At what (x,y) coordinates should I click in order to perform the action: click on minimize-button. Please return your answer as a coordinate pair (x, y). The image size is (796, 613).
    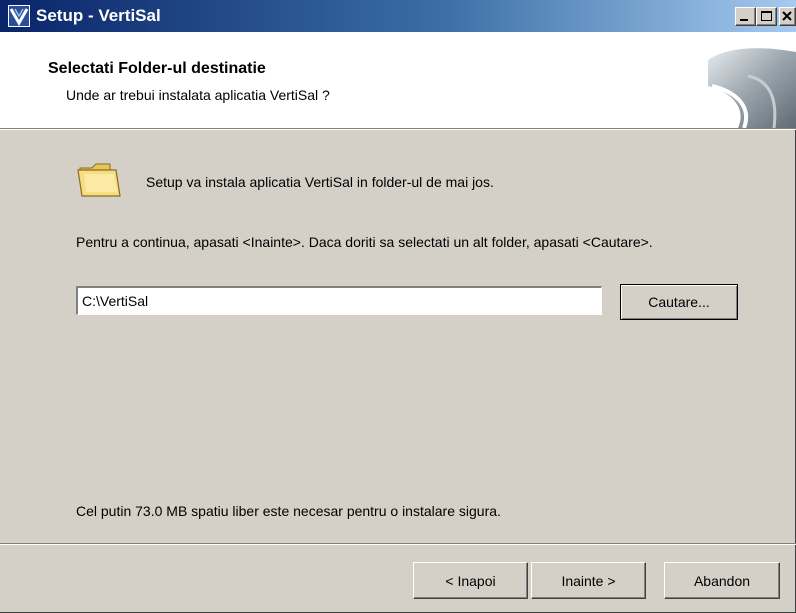
    Looking at the image, I should click on (745, 16).